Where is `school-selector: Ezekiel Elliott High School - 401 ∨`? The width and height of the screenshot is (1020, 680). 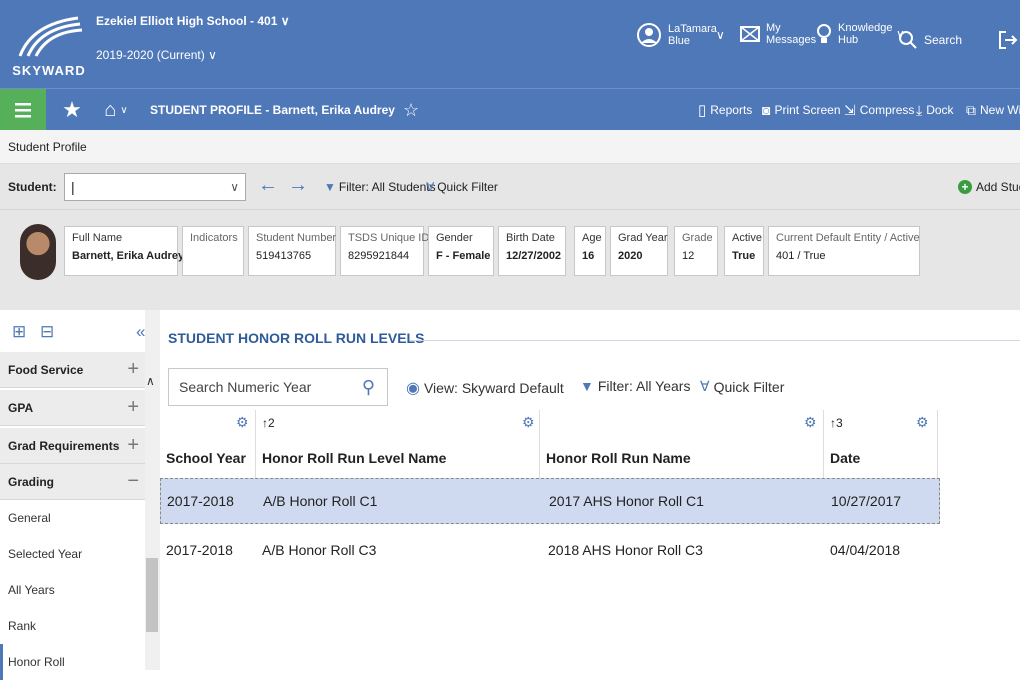 school-selector: Ezekiel Elliott High School - 401 ∨ is located at coordinates (193, 21).